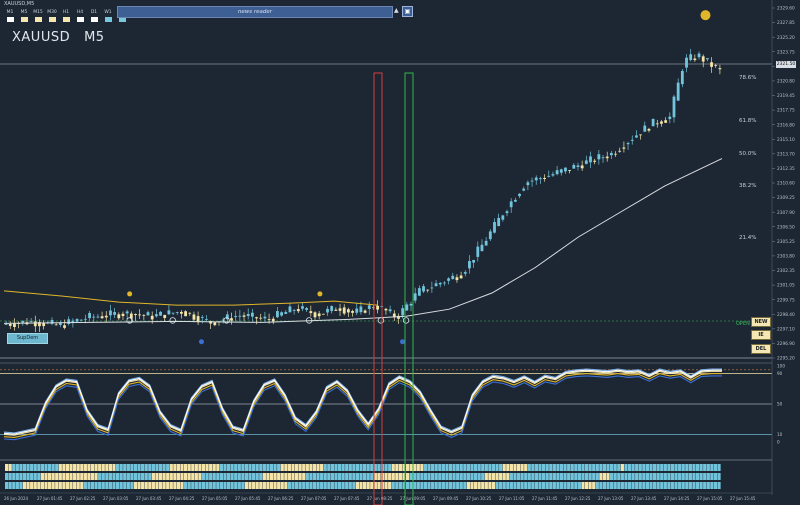 The width and height of the screenshot is (800, 505). Describe the element at coordinates (80, 16) in the screenshot. I see `timeframe-button-h4: H4` at that location.